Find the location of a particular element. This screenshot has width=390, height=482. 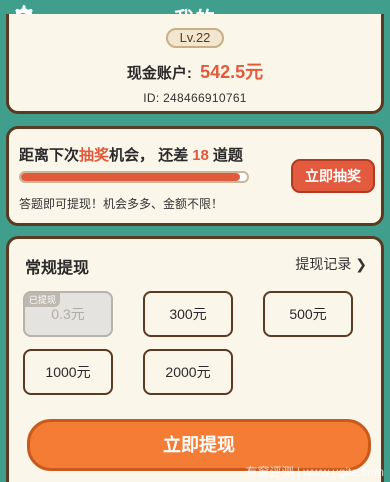

withdraw-option-2: 500元 is located at coordinates (308, 314).